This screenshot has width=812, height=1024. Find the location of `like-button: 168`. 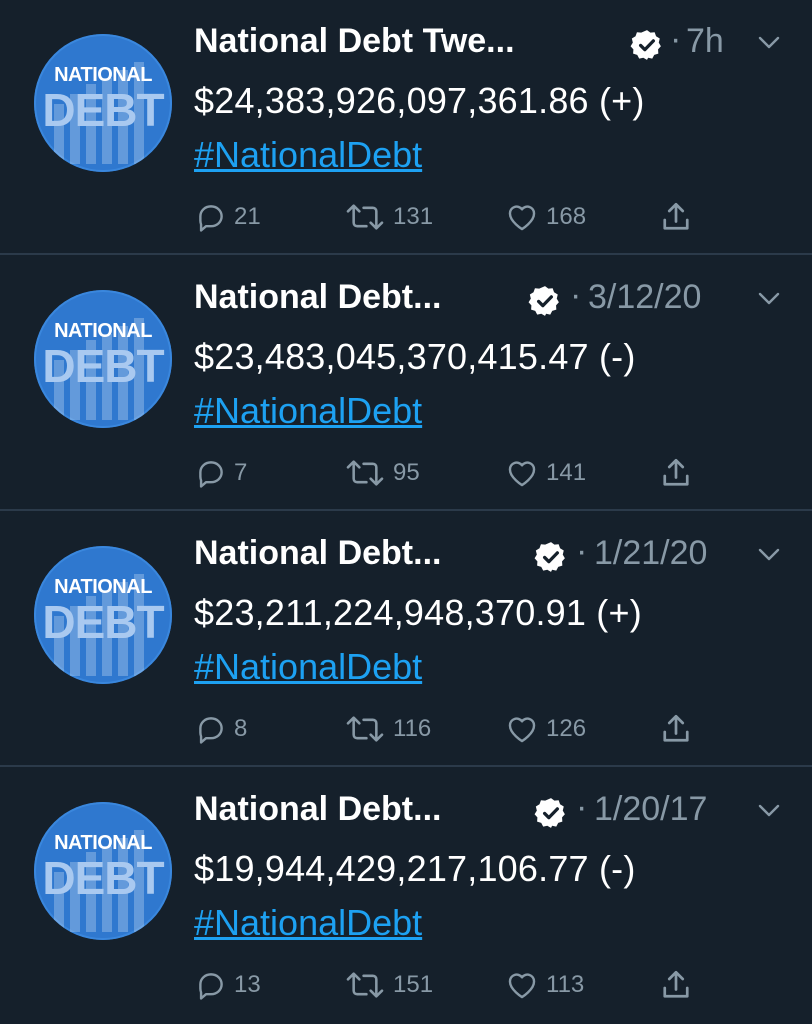

like-button: 168 is located at coordinates (545, 217).